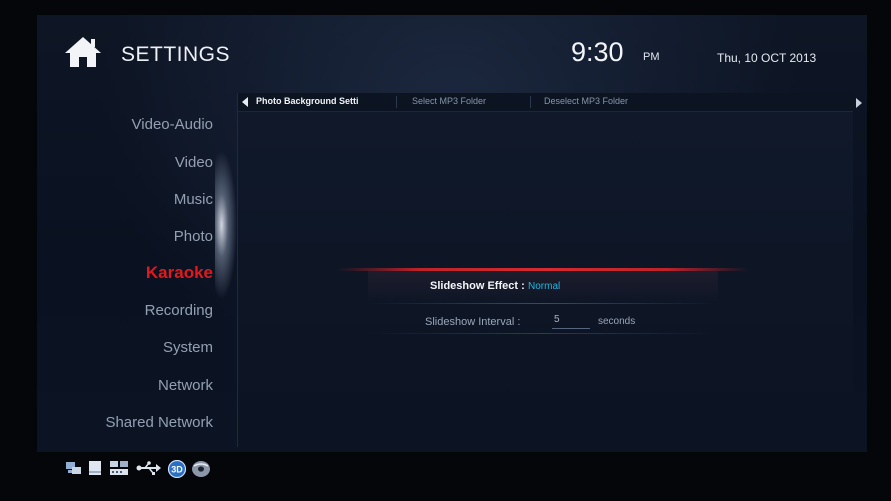  I want to click on home-icon, so click(83, 52).